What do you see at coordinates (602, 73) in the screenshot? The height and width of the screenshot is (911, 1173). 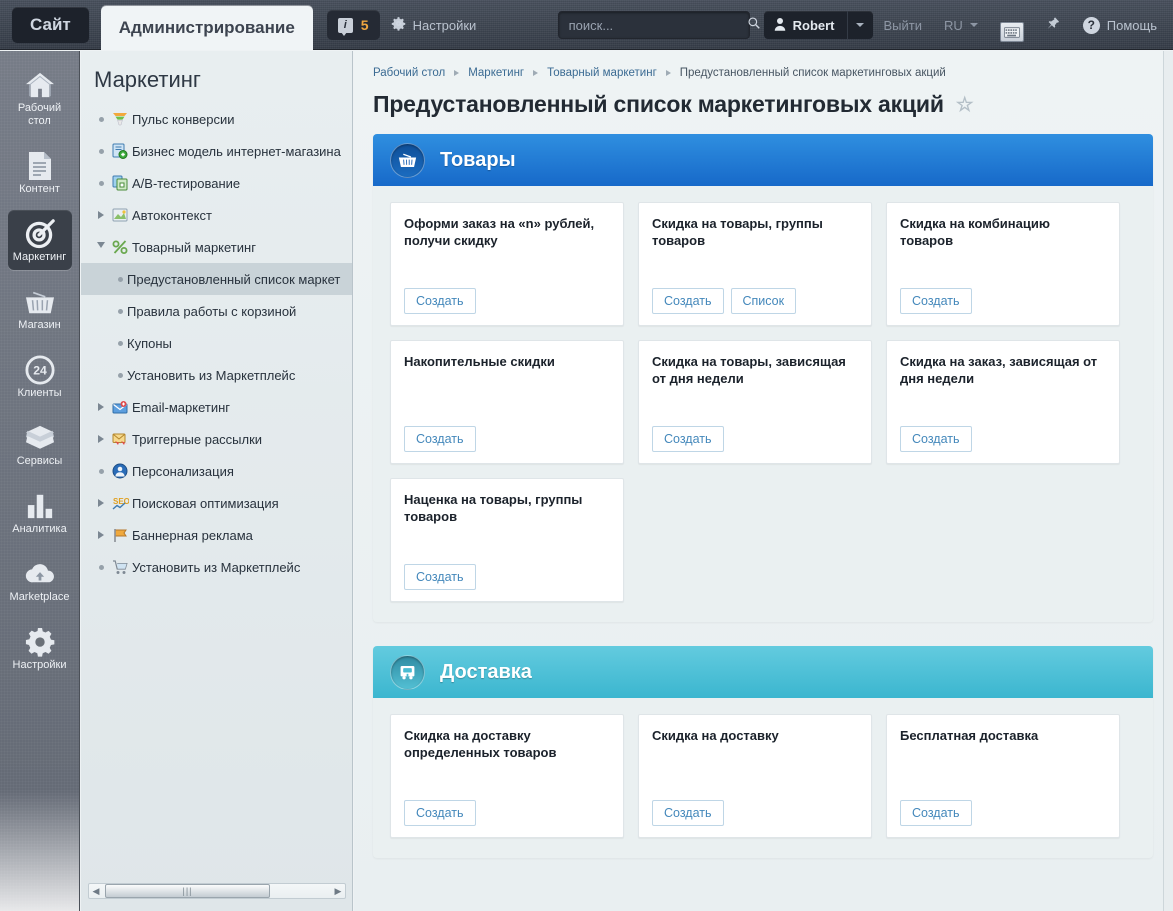 I see `breadcrumb-item-product-marketing: Товарный маркетинг` at bounding box center [602, 73].